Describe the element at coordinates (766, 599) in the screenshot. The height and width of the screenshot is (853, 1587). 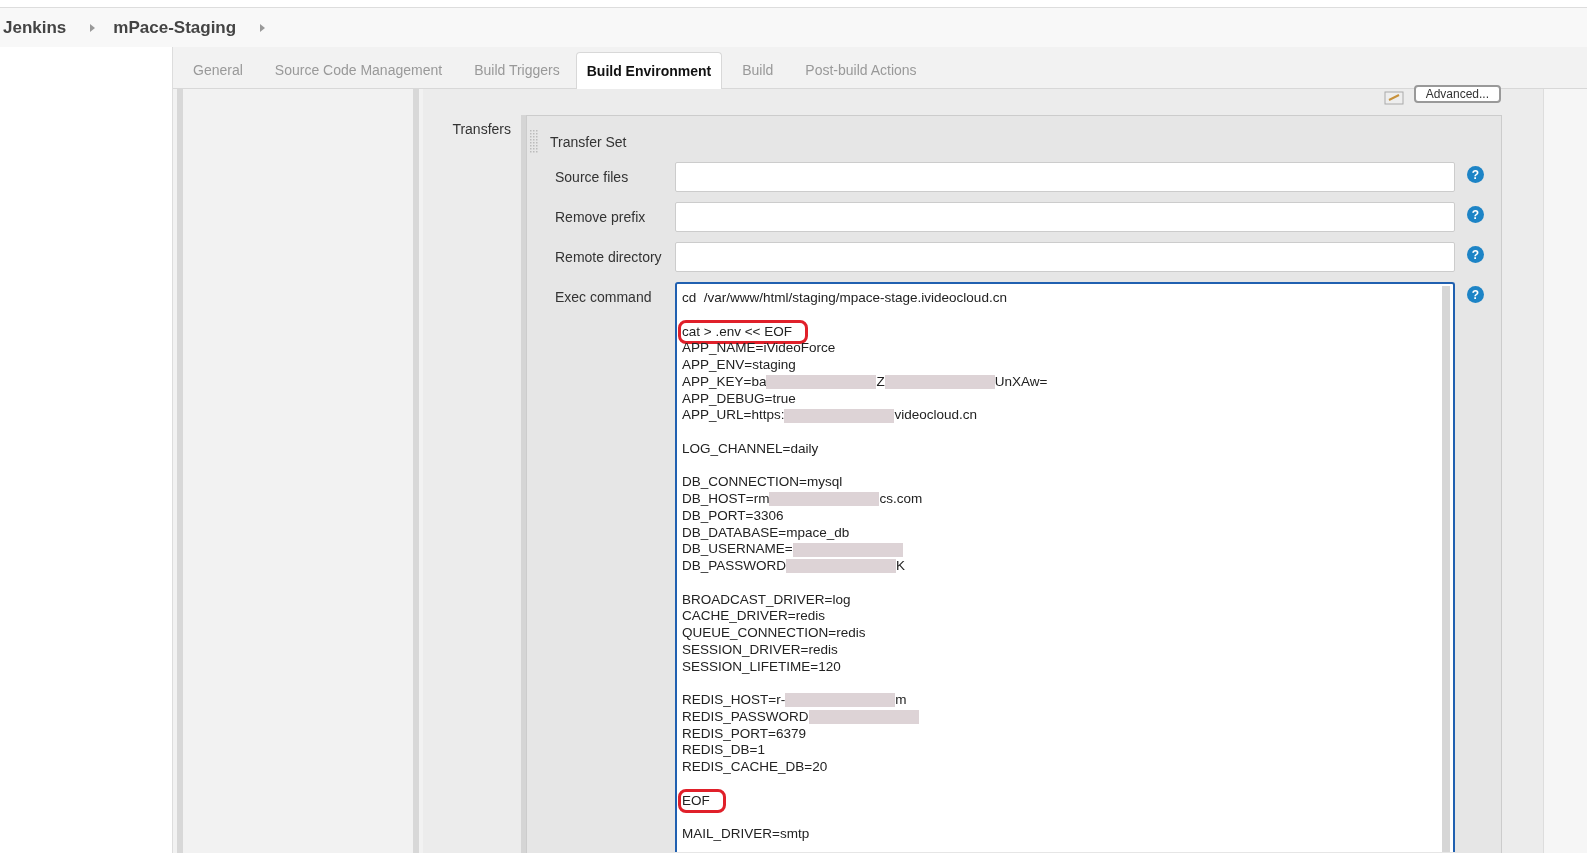
I see `code-text: BROADCAST_DRIVER=log` at that location.